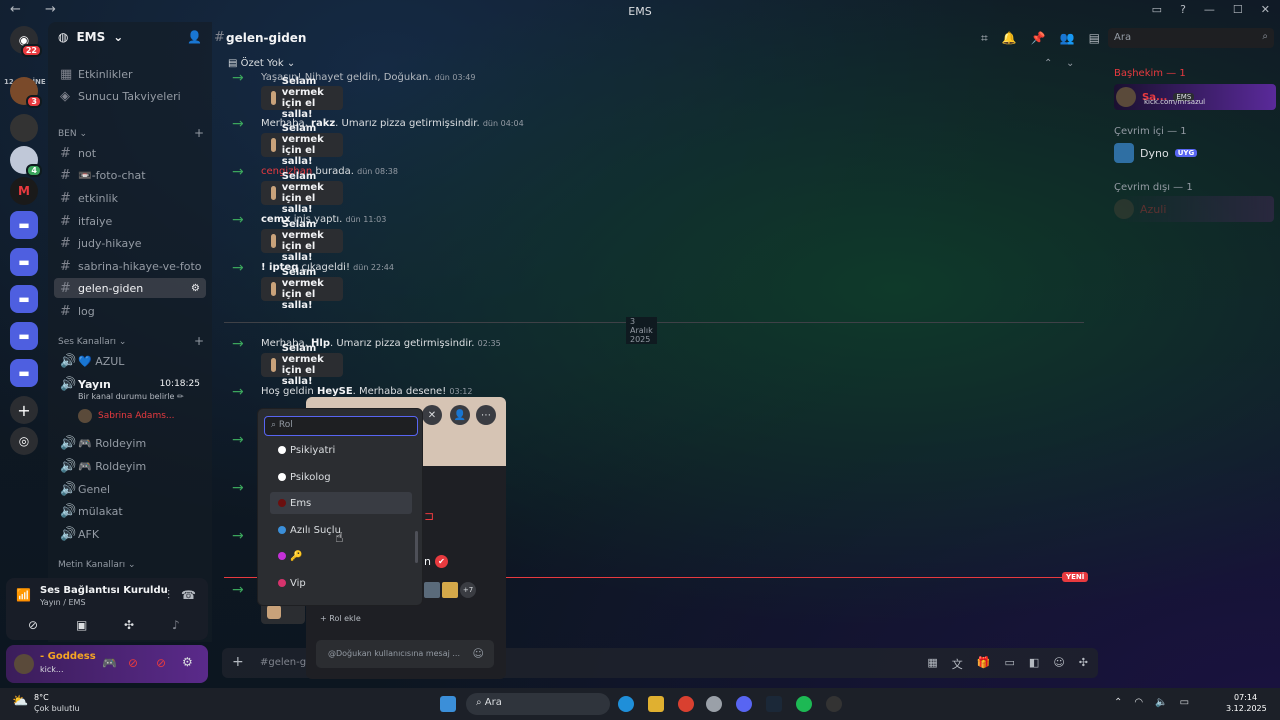 This screenshot has width=1280, height=720. Describe the element at coordinates (130, 489) in the screenshot. I see `voice-channel-item: 🔊 Genel` at that location.